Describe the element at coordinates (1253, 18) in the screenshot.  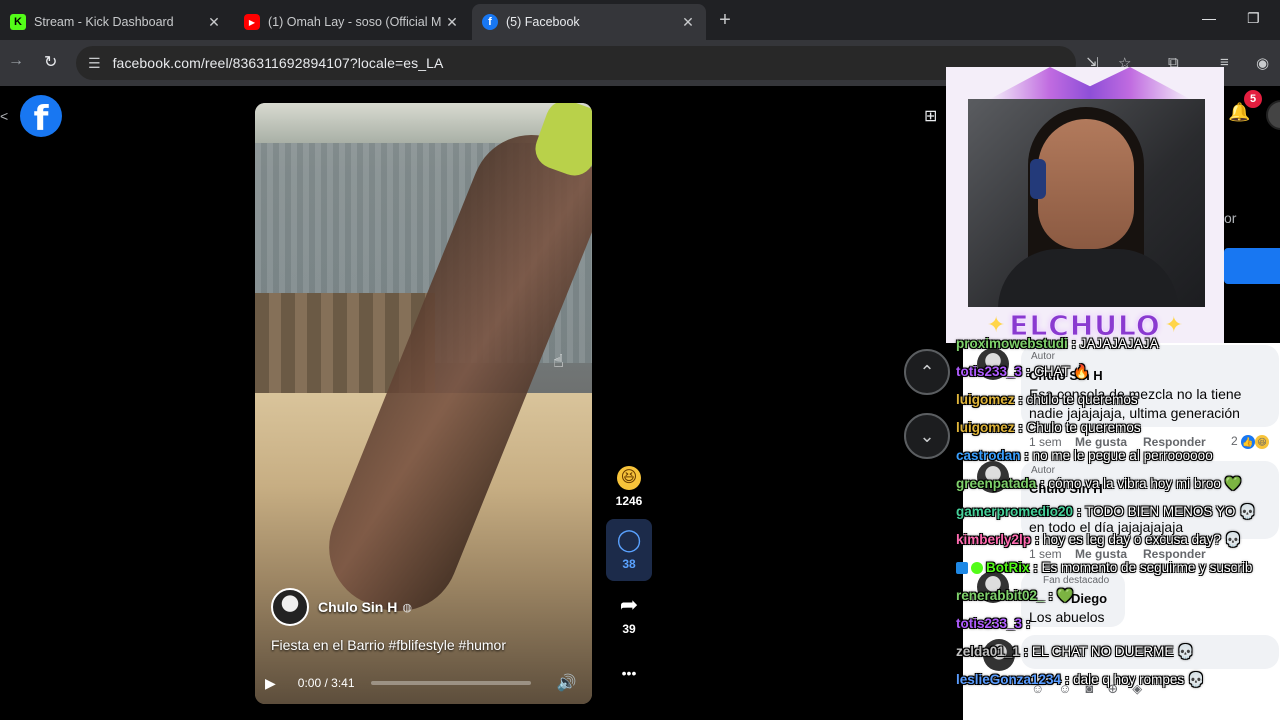
I see `maximize-button: ❐` at that location.